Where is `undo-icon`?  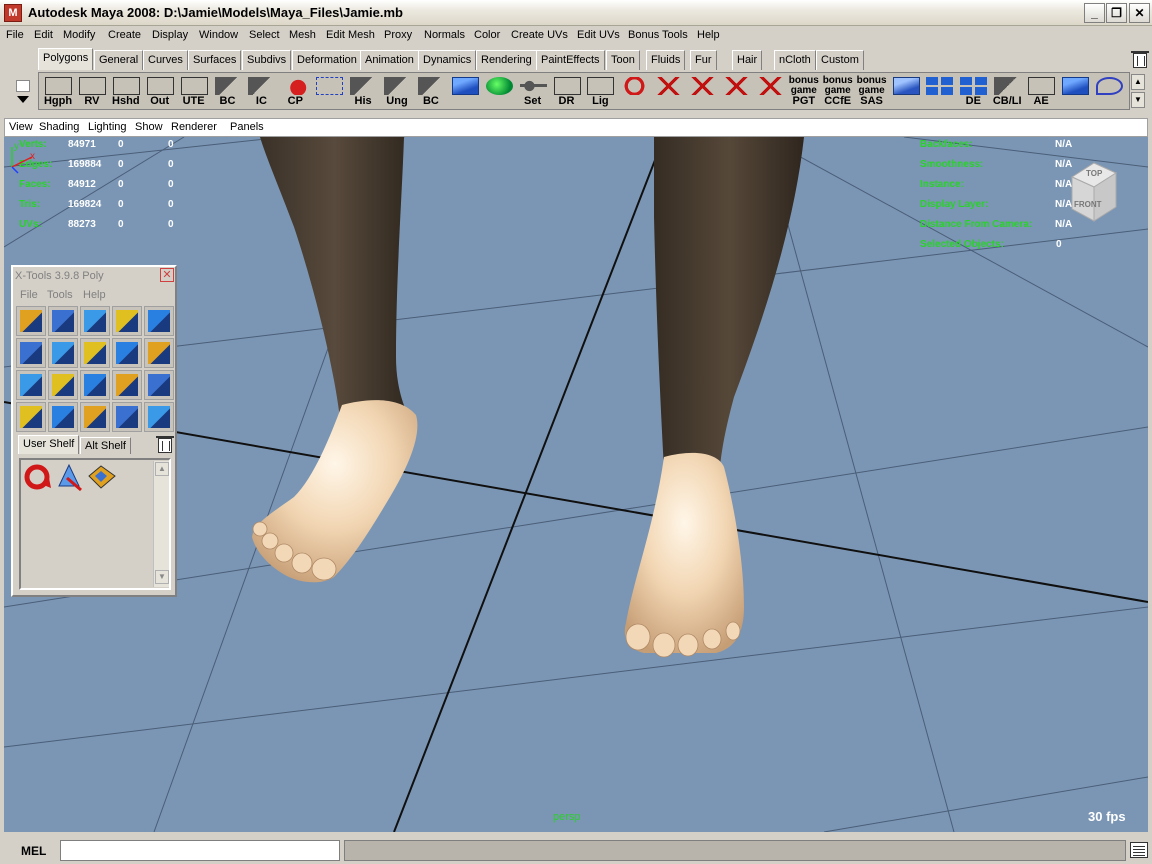
undo-icon is located at coordinates (38, 477).